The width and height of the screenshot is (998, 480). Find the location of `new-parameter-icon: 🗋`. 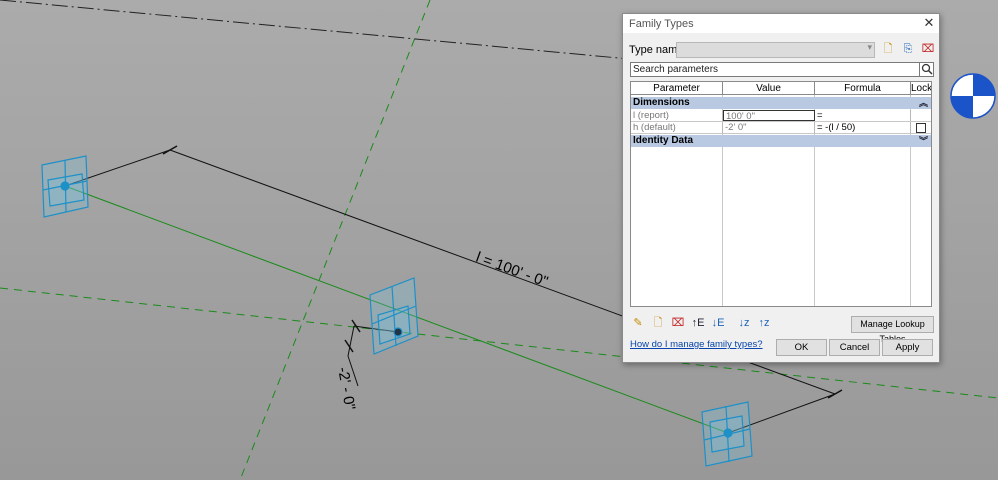

new-parameter-icon: 🗋 is located at coordinates (658, 323).